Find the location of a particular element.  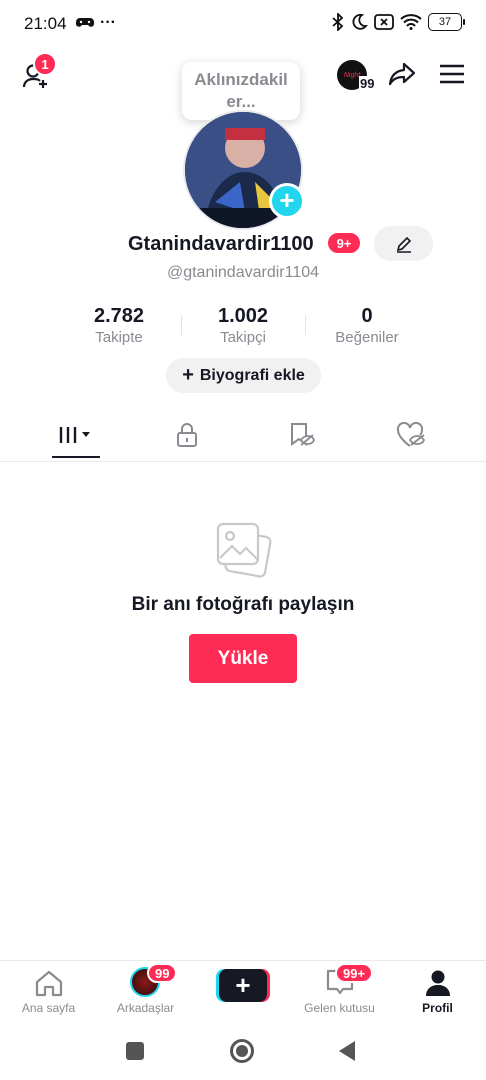

lock-icon is located at coordinates (186, 435).